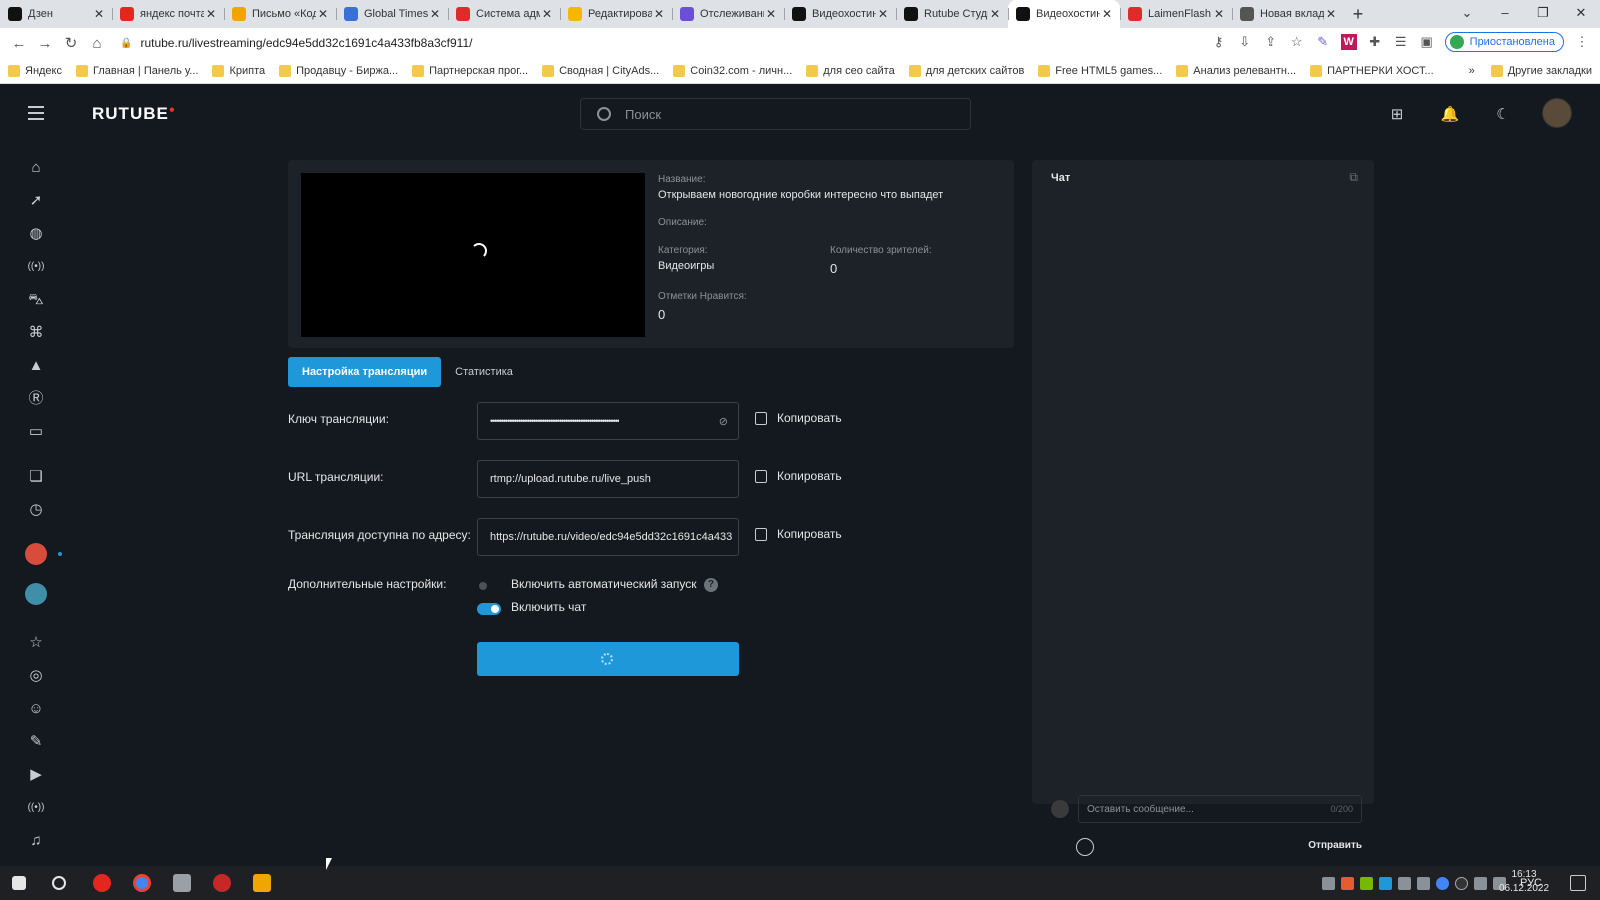  Describe the element at coordinates (36, 267) in the screenshot. I see `live-nav-icon: ((•))` at that location.